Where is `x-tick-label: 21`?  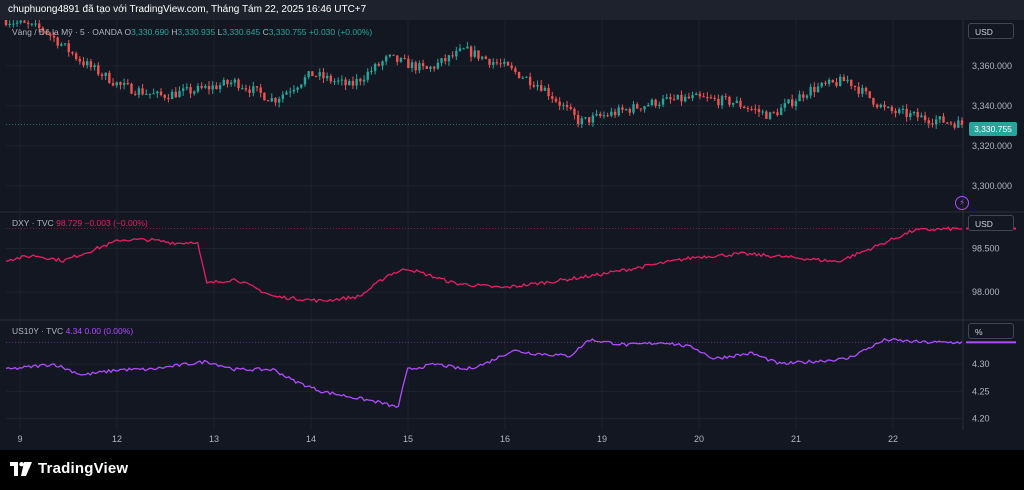 x-tick-label: 21 is located at coordinates (796, 439).